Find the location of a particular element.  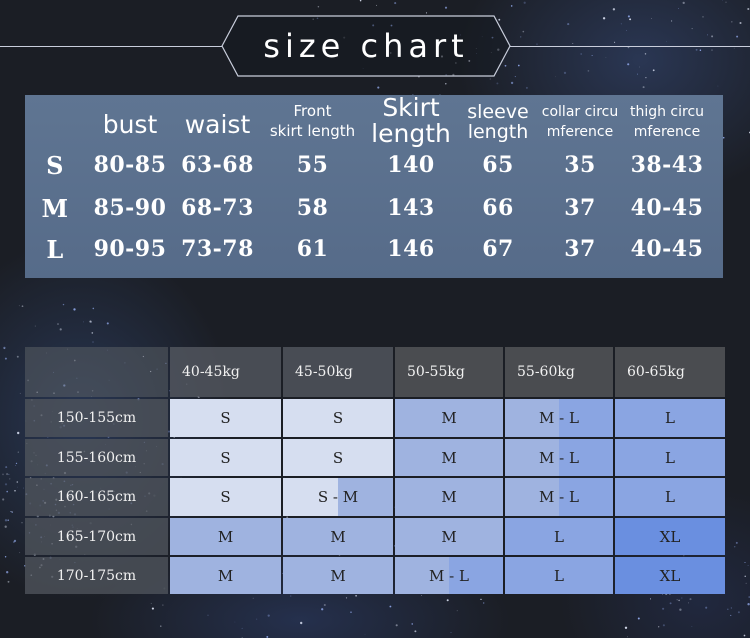

weight-header: 60-65kg is located at coordinates (670, 372).